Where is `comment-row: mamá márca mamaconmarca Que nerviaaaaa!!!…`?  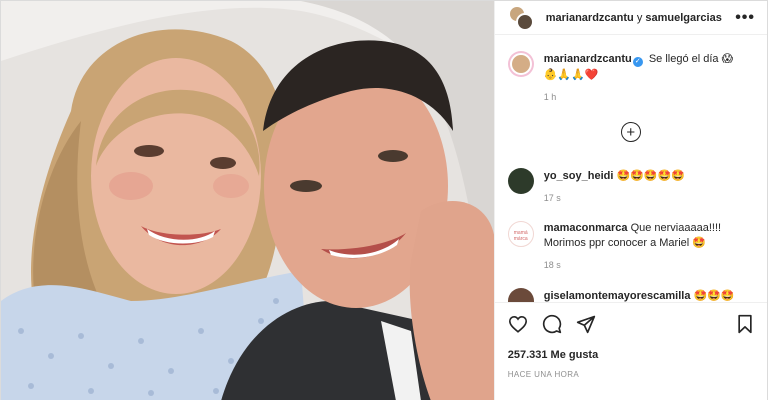 comment-row: mamá márca mamaconmarca Que nerviaaaaa!!!… is located at coordinates (632, 247).